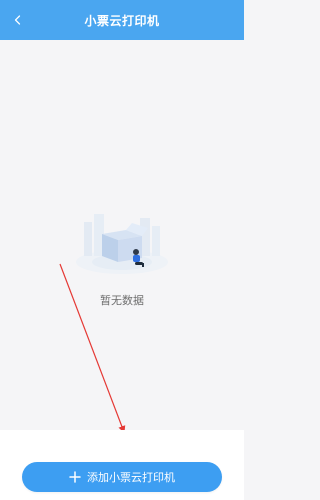 This screenshot has width=320, height=500. I want to click on add-printer-button: 添加小票云打印机, so click(122, 477).